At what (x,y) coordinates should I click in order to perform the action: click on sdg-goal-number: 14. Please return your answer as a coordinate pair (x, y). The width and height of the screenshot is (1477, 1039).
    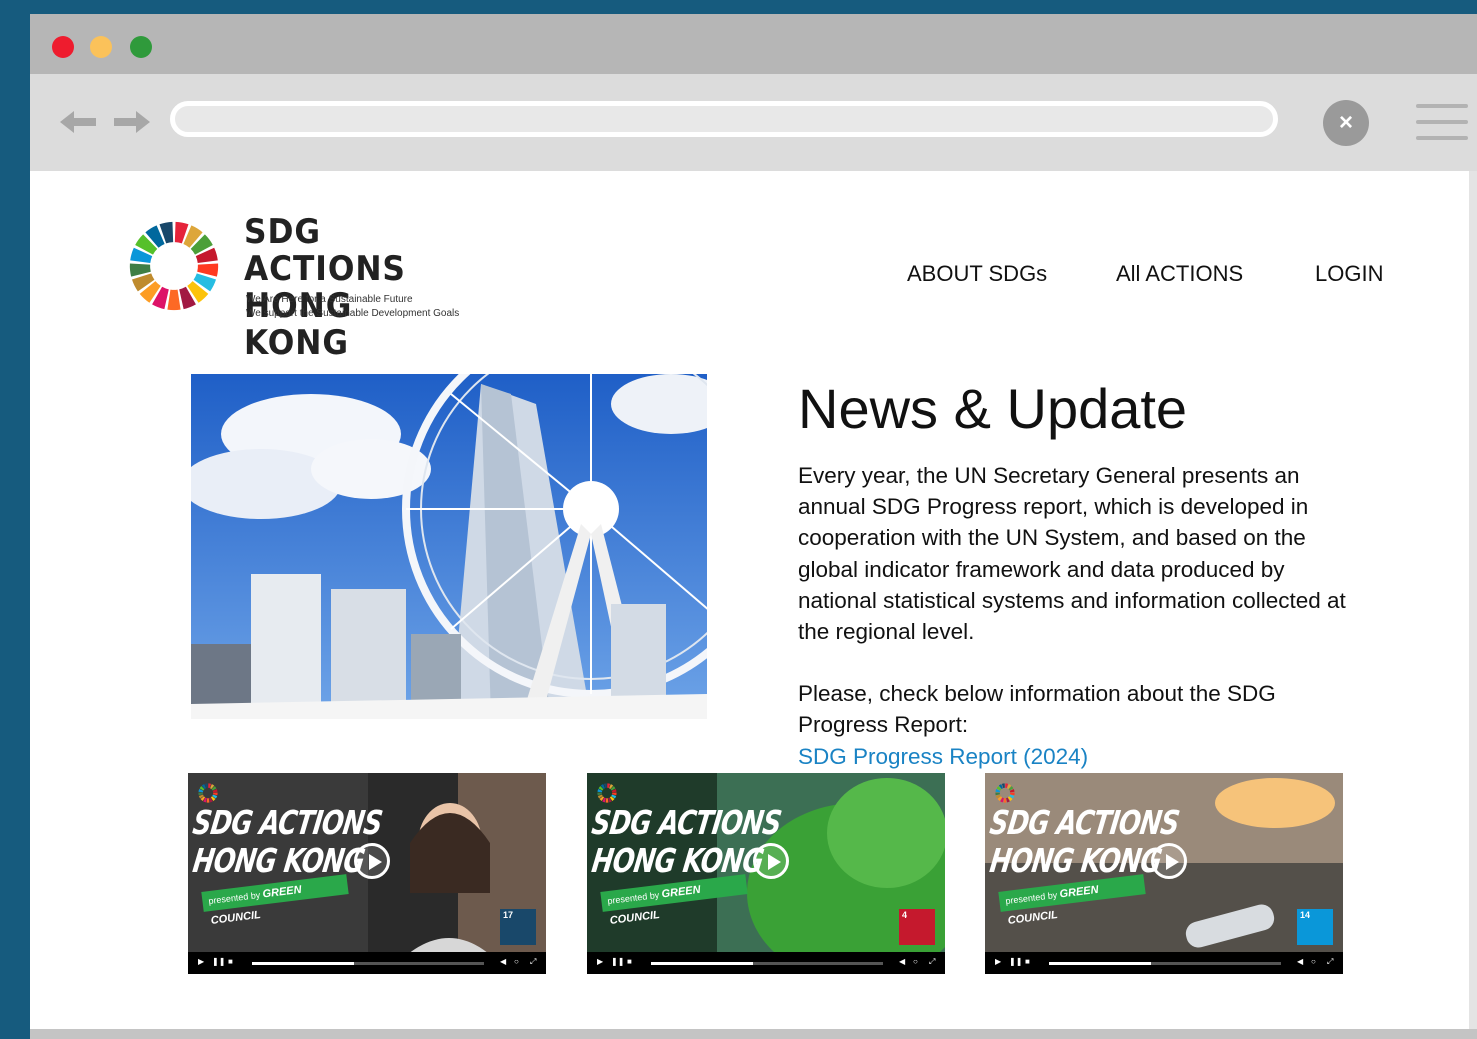
    Looking at the image, I should click on (1305, 915).